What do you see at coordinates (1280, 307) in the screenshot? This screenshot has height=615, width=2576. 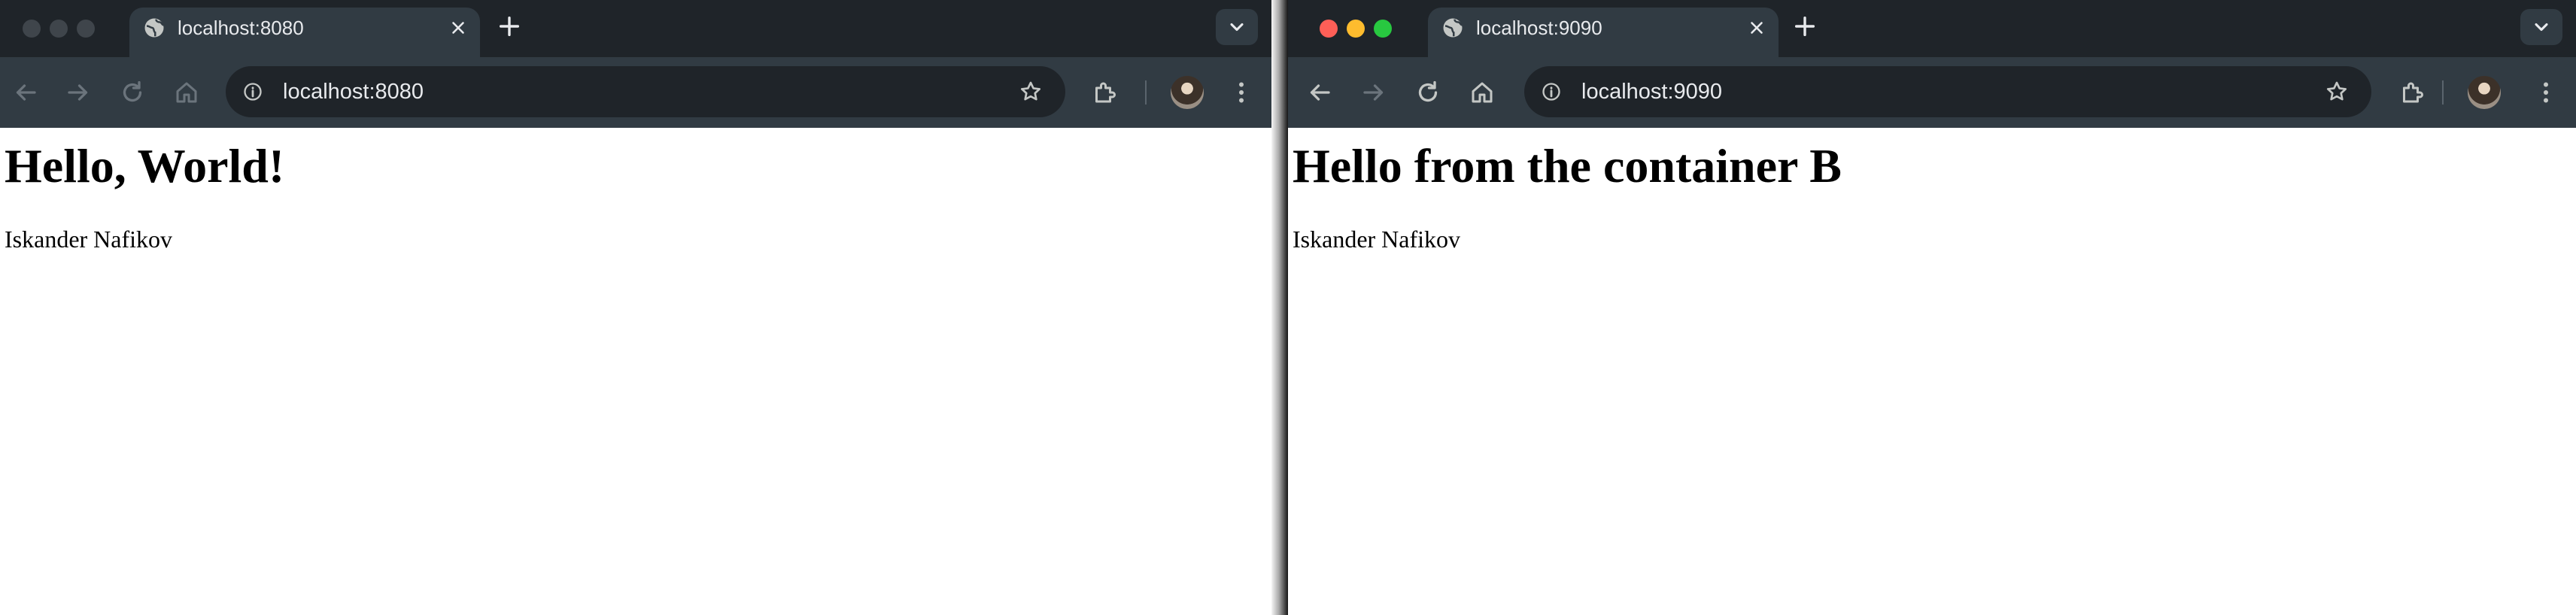 I see `window-shadow-divider` at bounding box center [1280, 307].